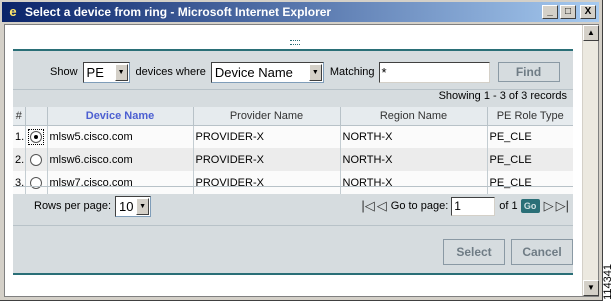 This screenshot has width=615, height=301. Describe the element at coordinates (64, 72) in the screenshot. I see `show-label: Show` at that location.